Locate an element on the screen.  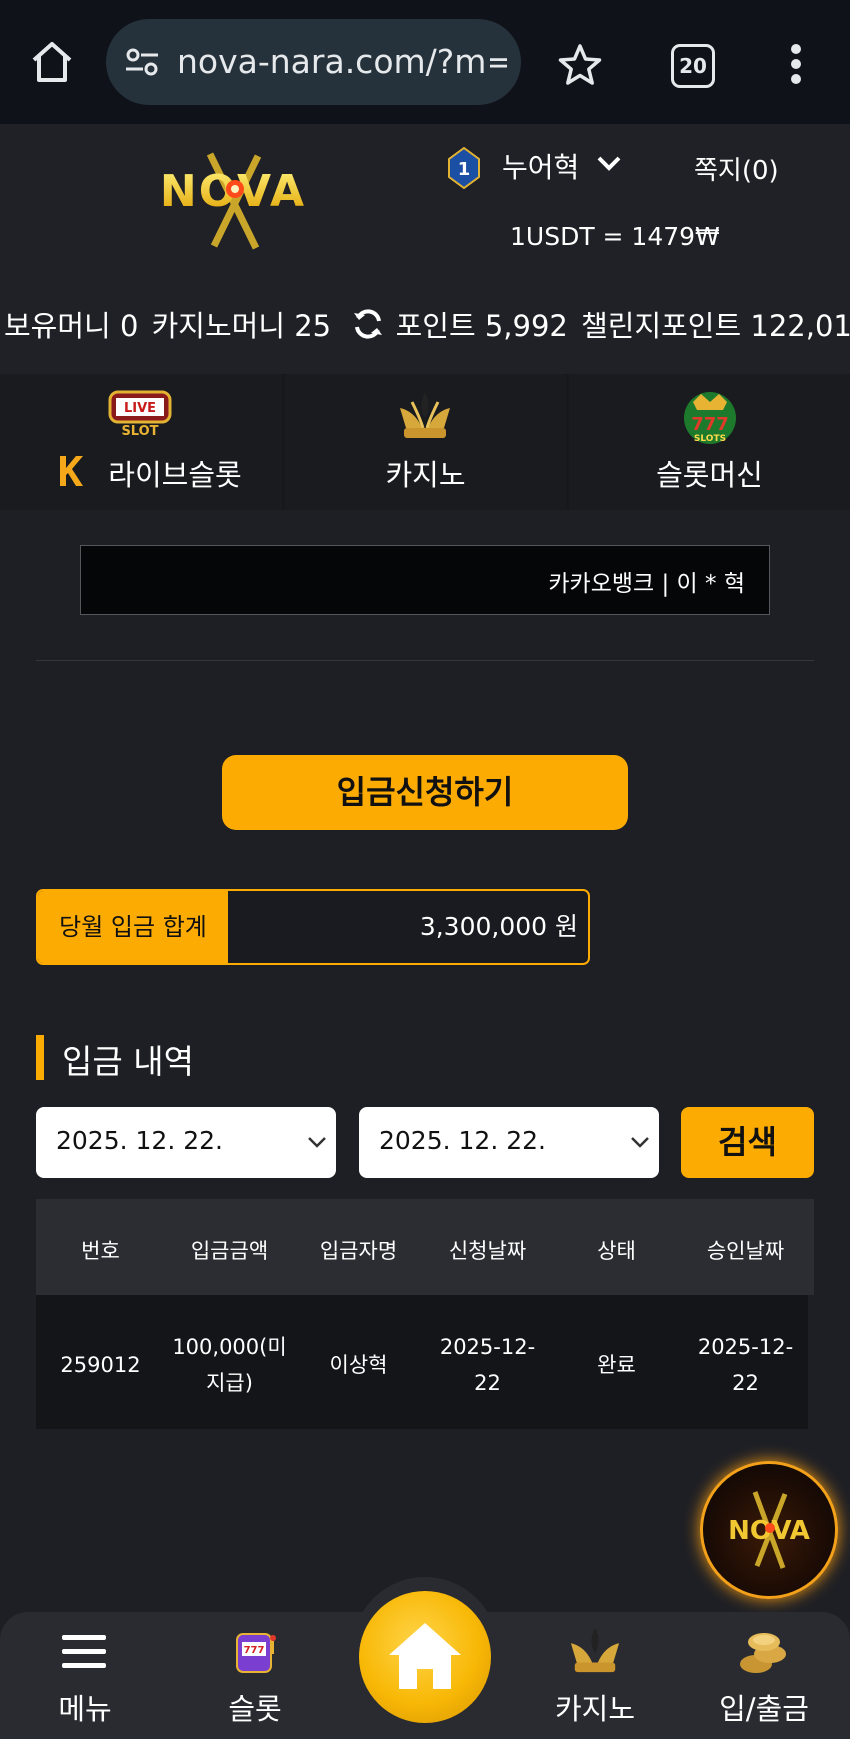
nav-casino-label: 카지노 is located at coordinates (595, 1709).